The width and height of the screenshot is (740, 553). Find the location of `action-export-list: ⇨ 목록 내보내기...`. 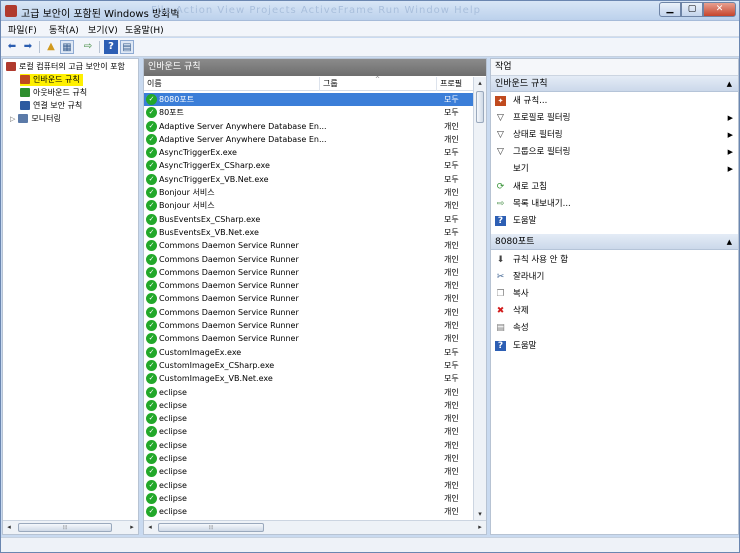

action-export-list: ⇨ 목록 내보내기... is located at coordinates (614, 204).